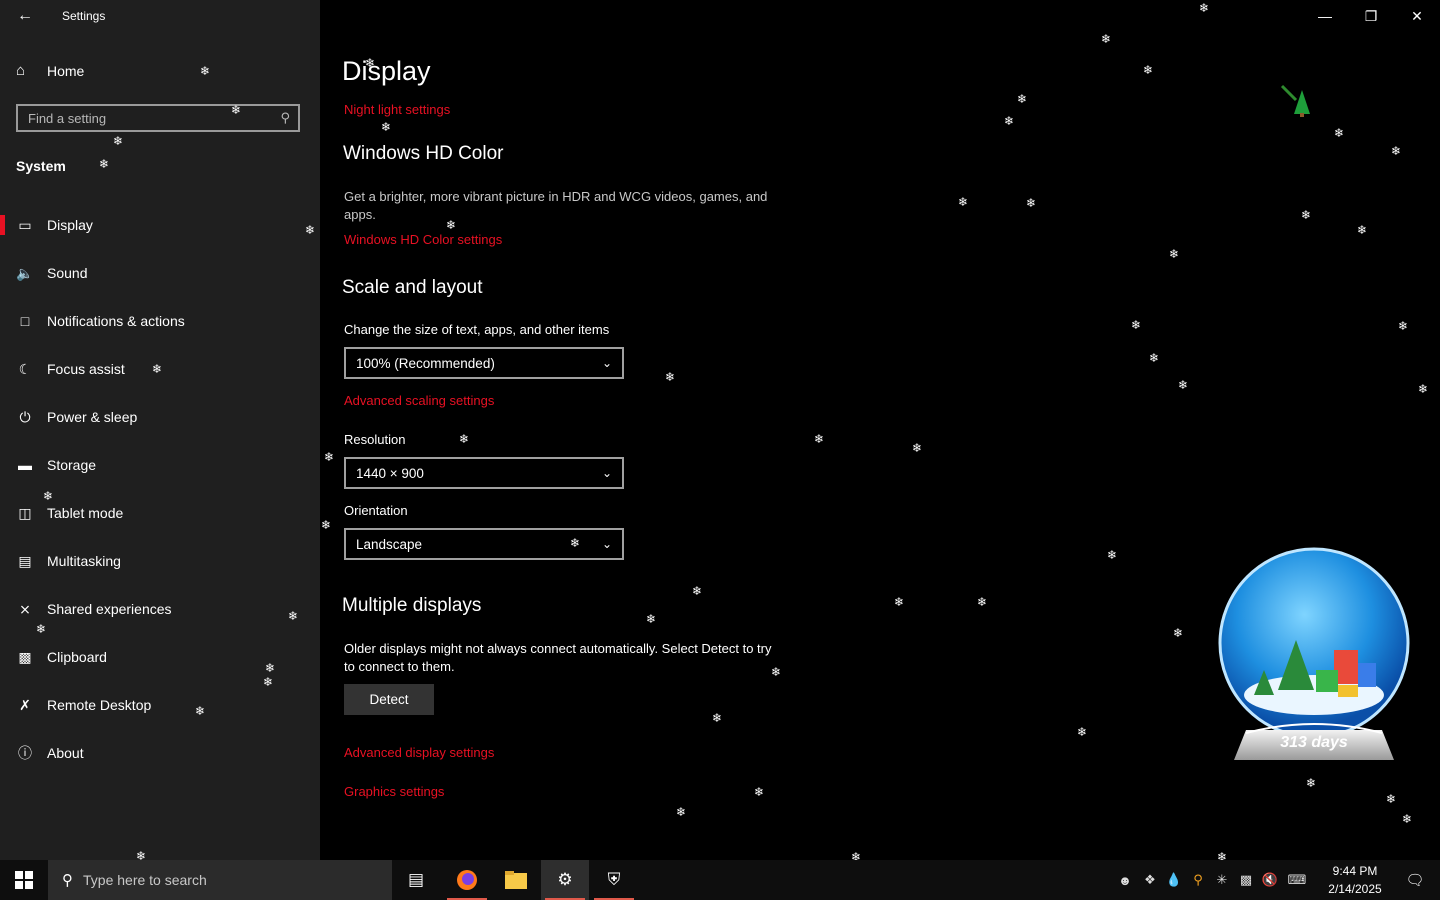  I want to click on sidebar-item-notifications: □ Notifications & actions, so click(160, 321).